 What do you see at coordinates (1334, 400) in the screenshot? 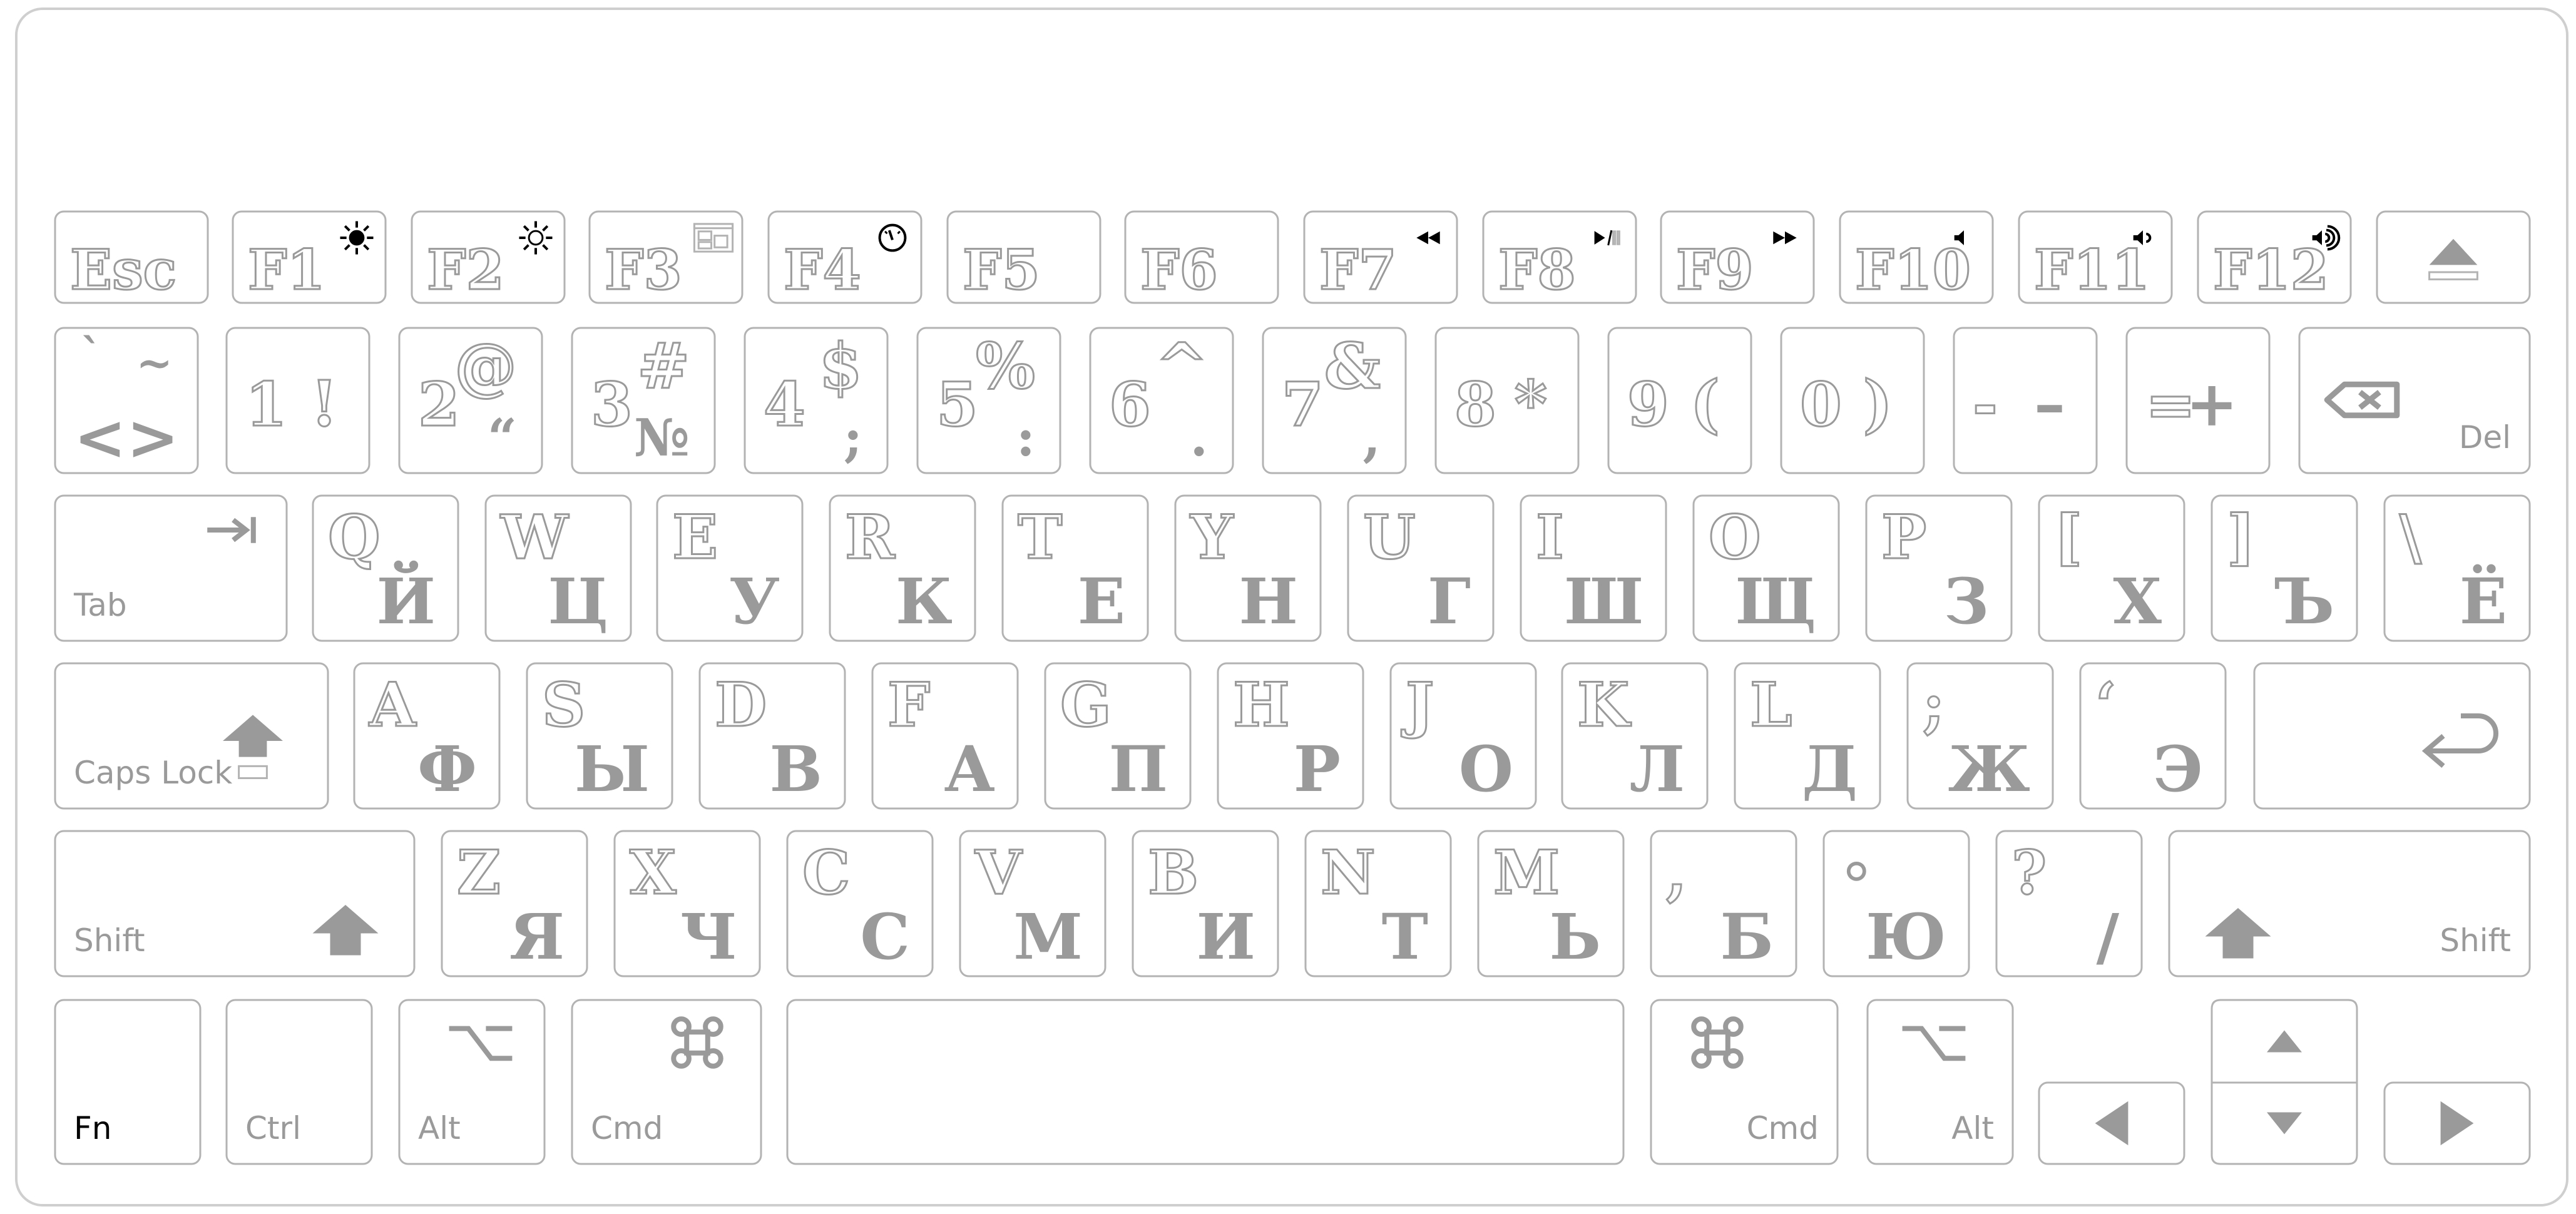
I see `key-7: 7&,` at bounding box center [1334, 400].